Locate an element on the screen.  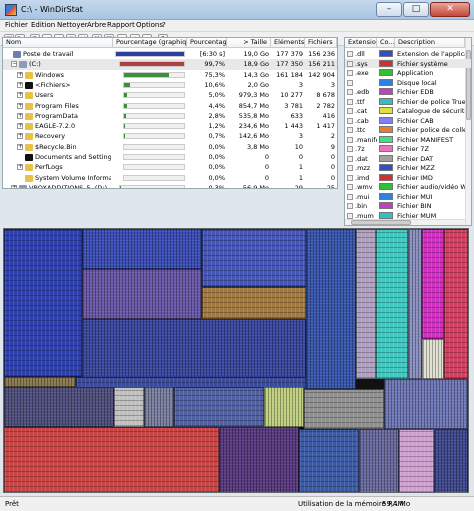
extension-hscroll-thumb is located at coordinates (381, 222).